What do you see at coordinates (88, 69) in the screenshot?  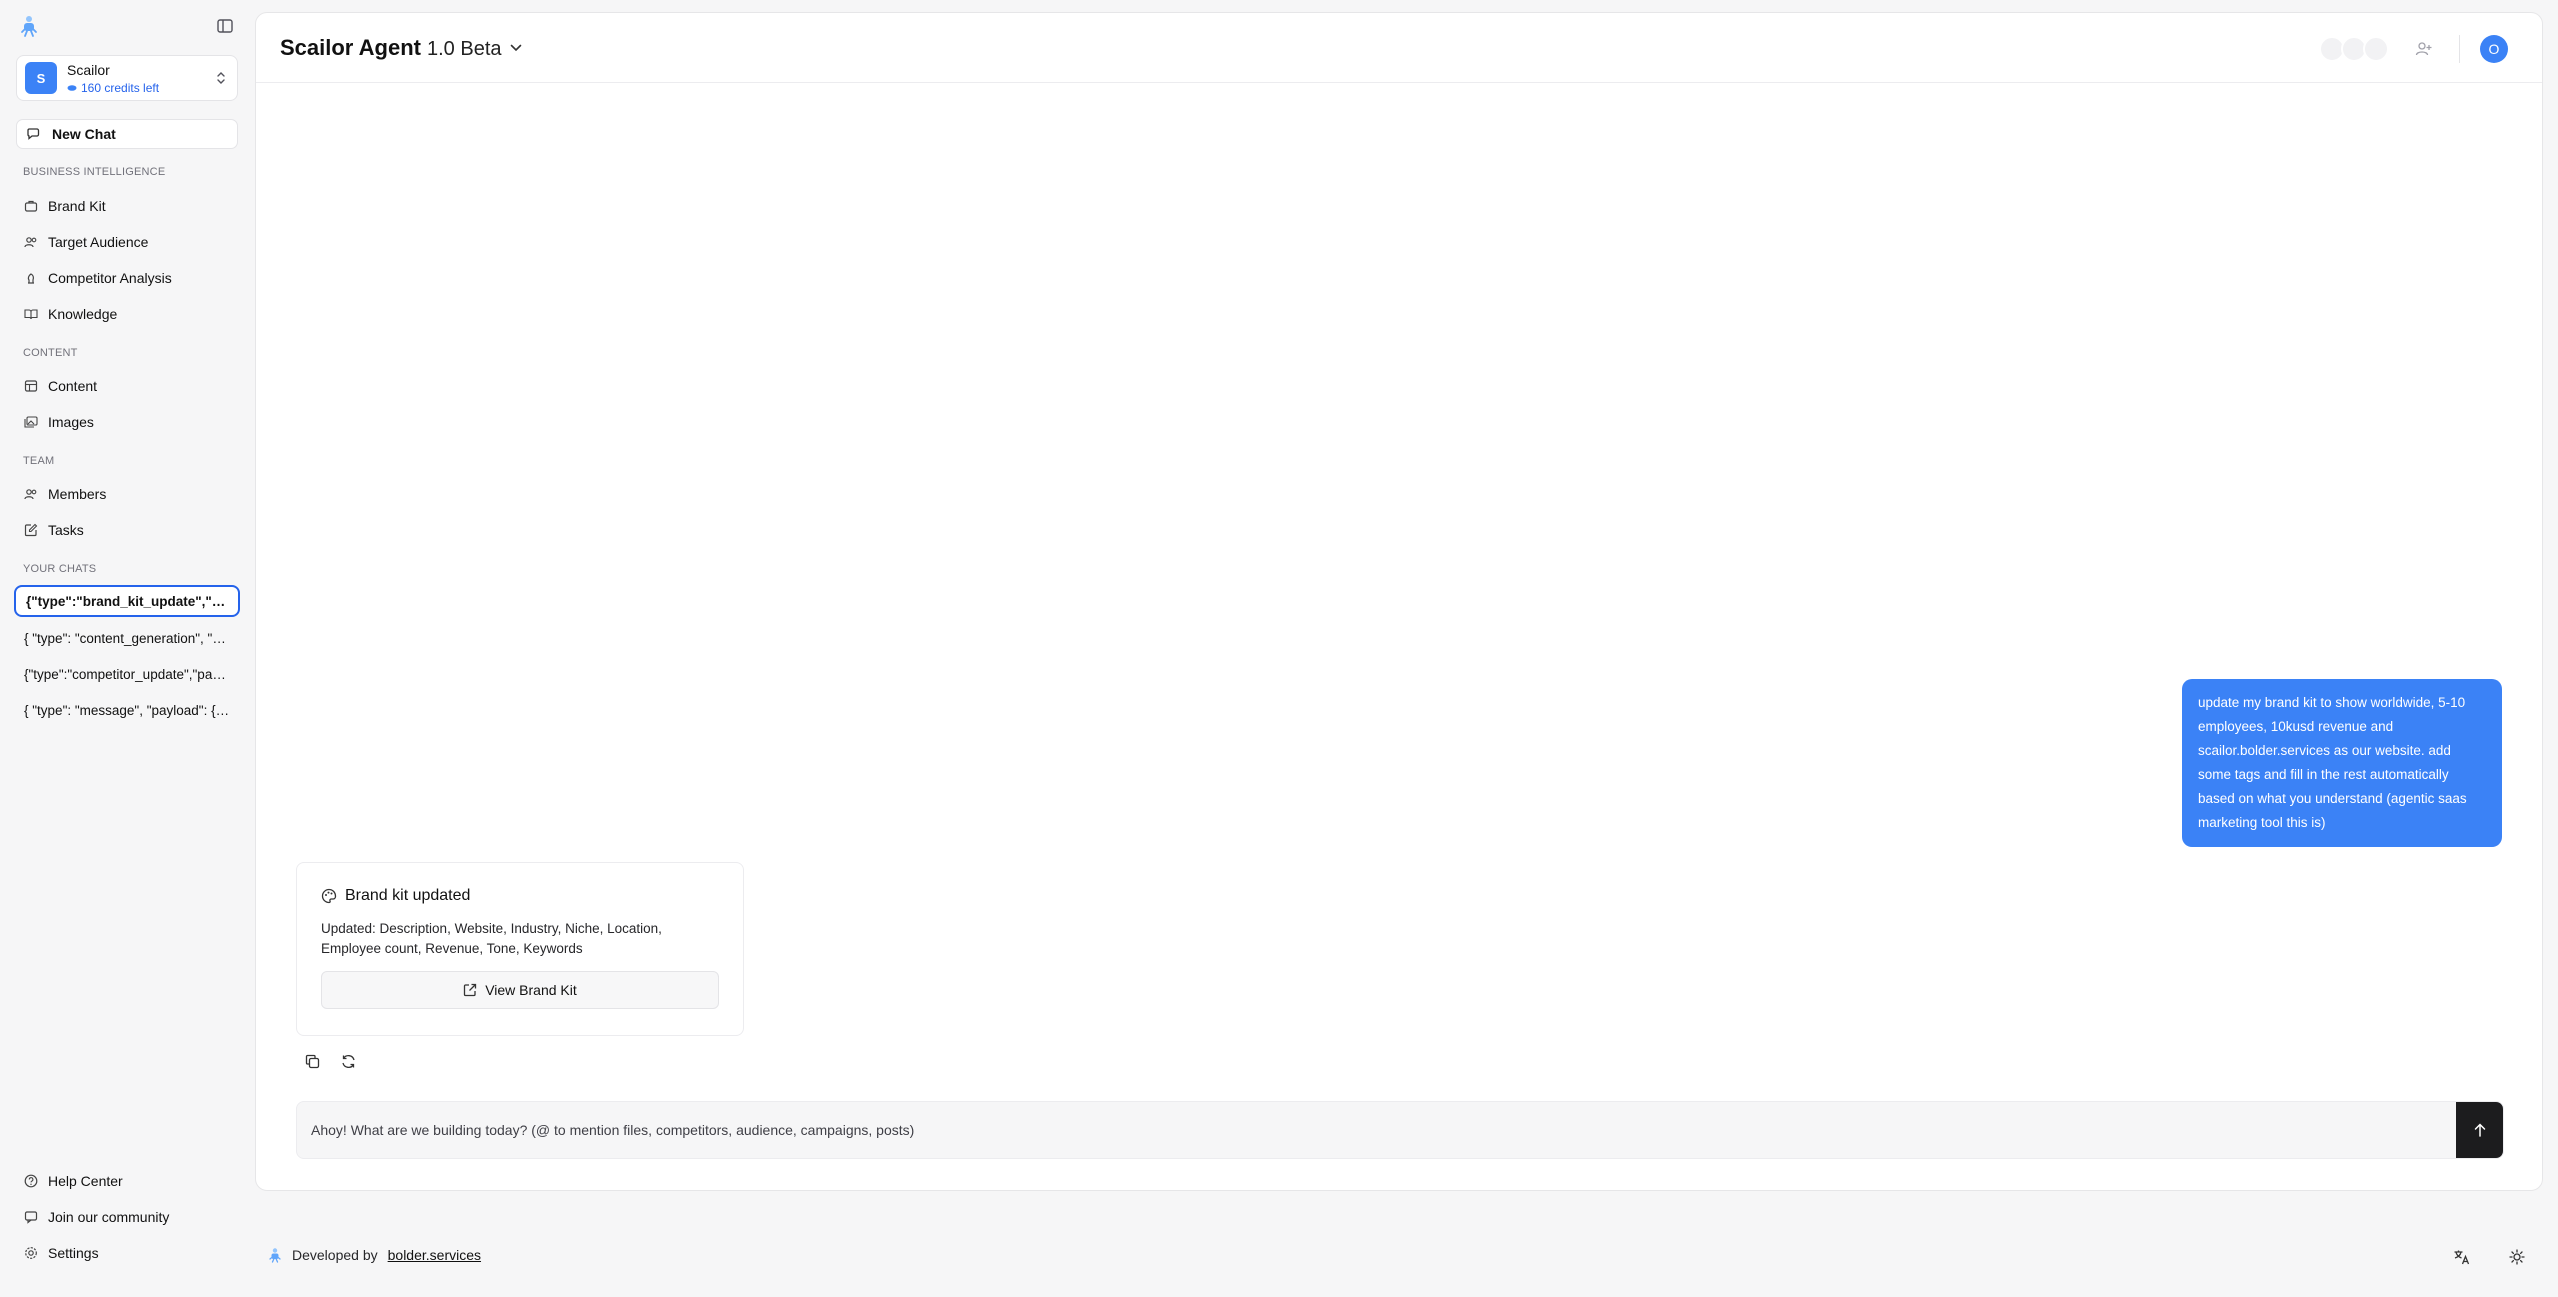 I see `org-name: Scailor` at bounding box center [88, 69].